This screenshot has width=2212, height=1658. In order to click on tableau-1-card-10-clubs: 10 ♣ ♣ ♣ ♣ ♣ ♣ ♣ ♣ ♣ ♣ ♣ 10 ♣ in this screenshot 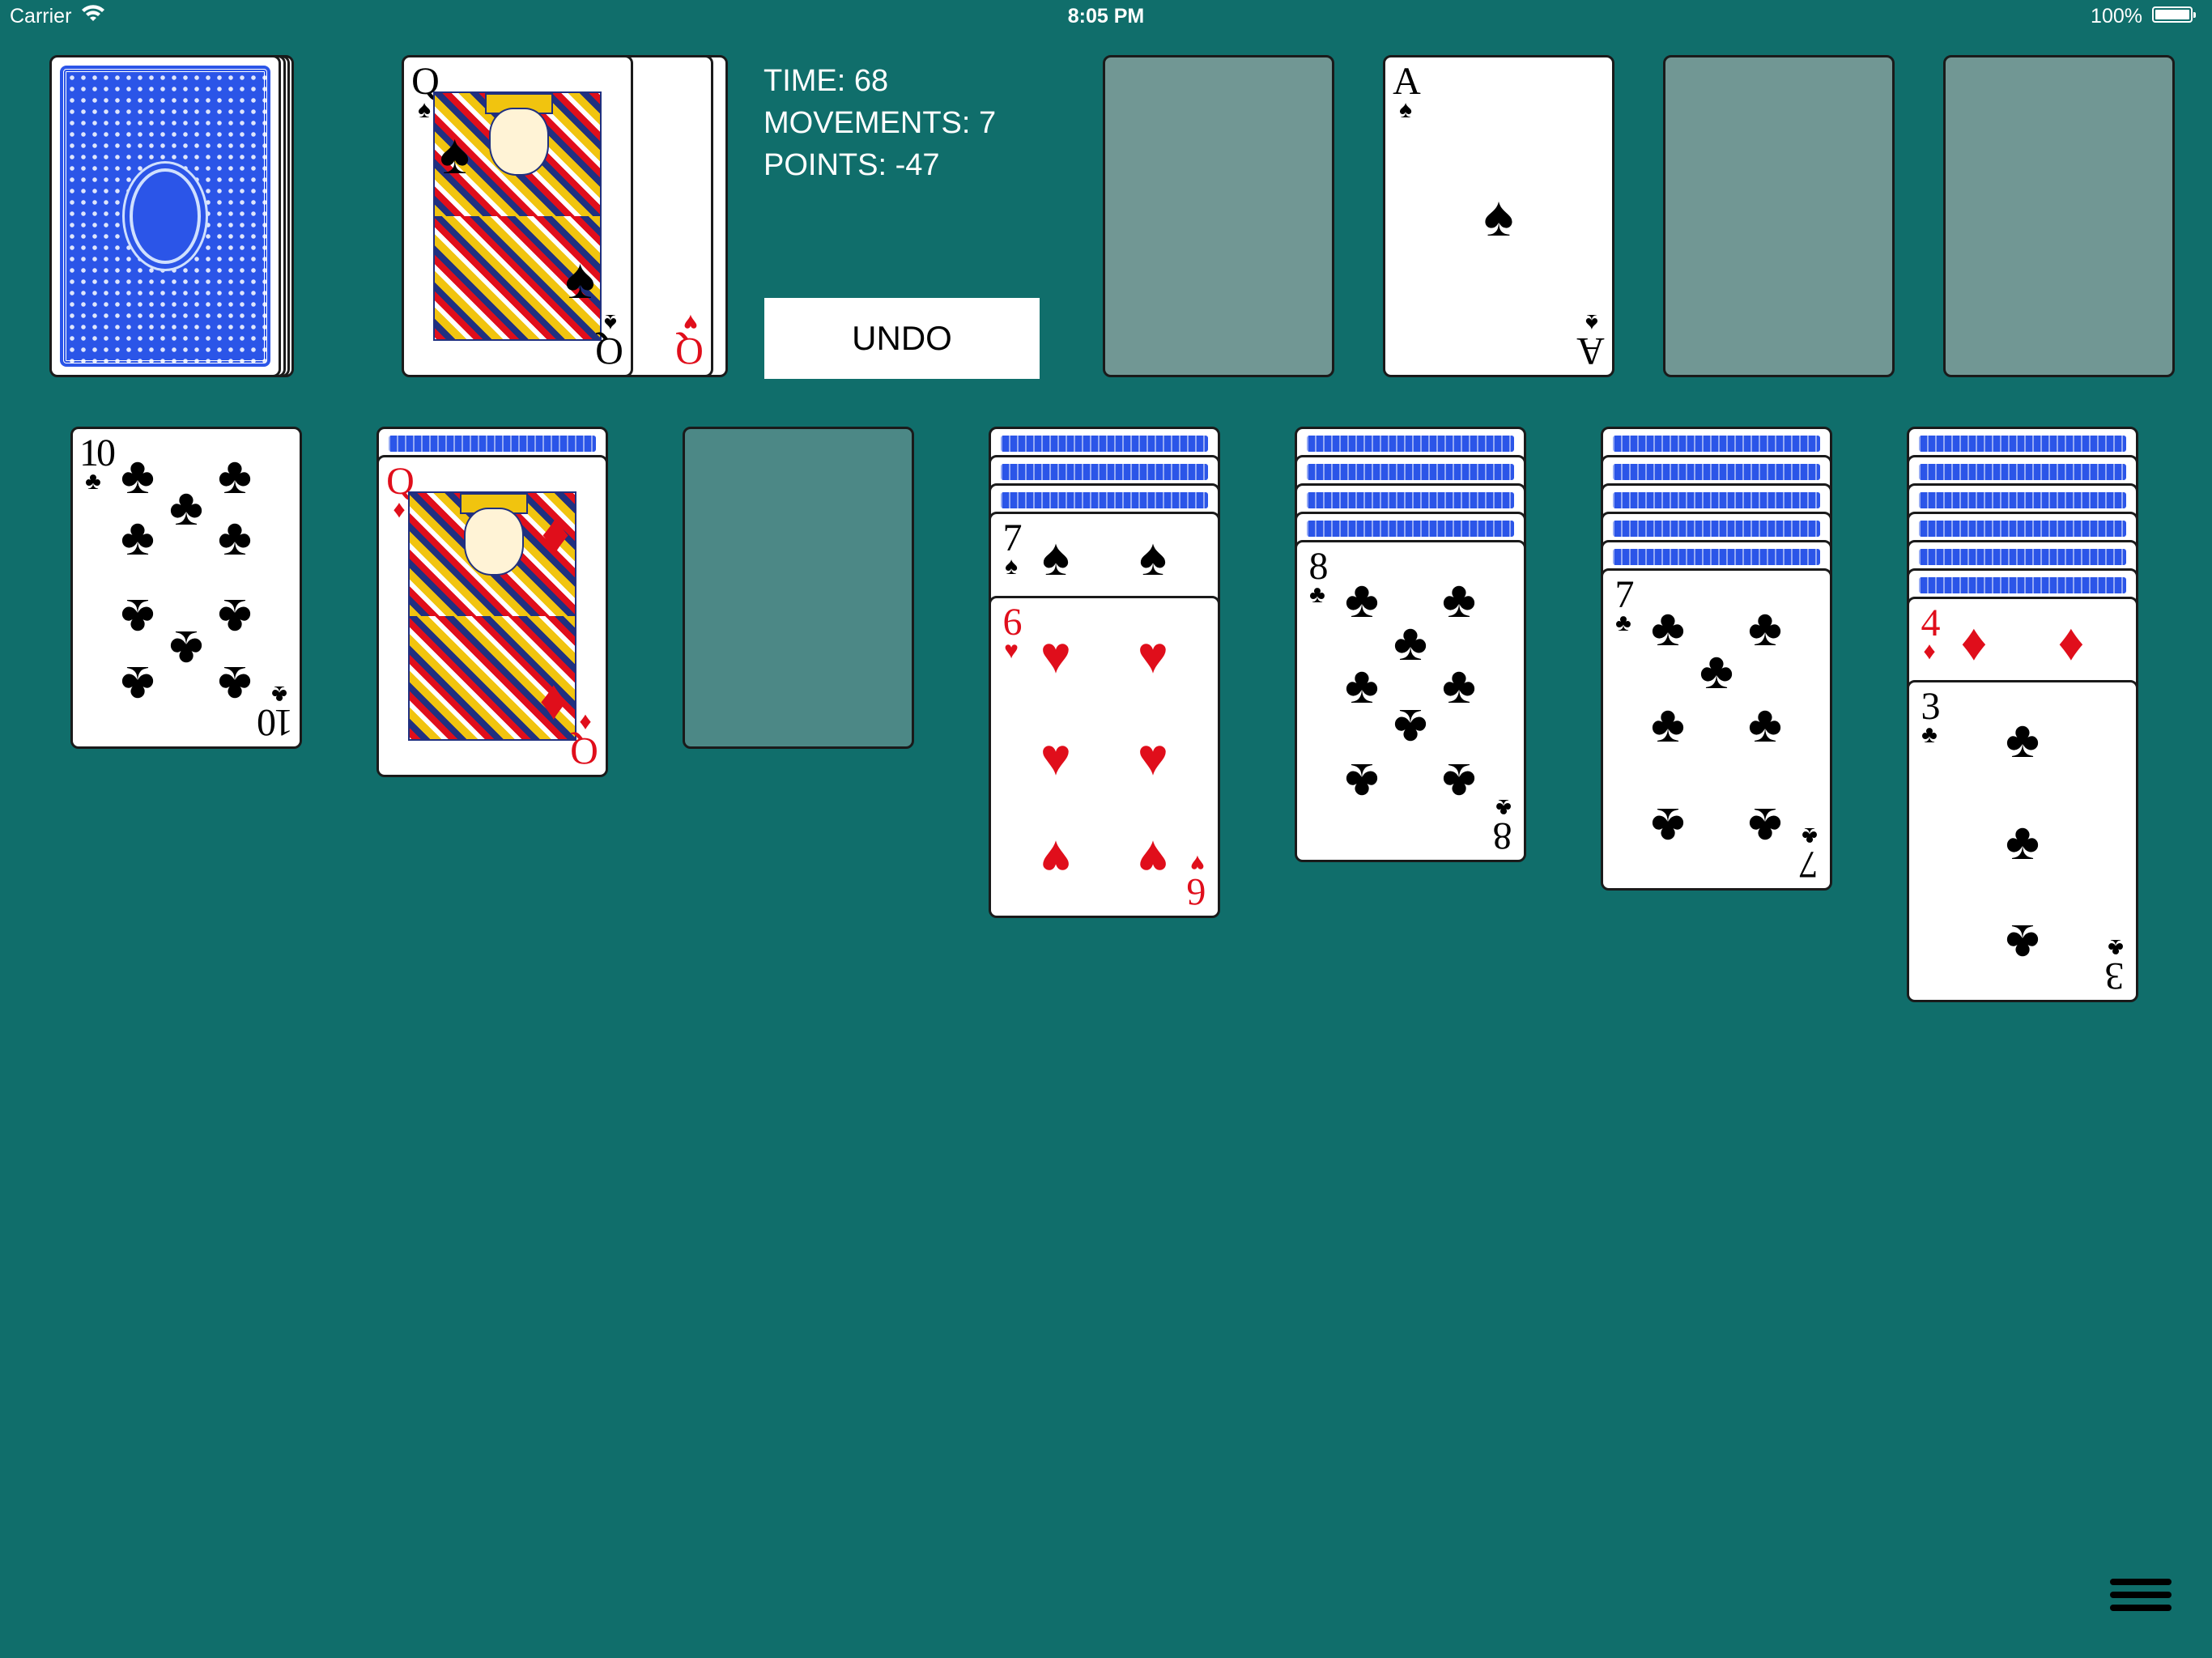, I will do `click(186, 588)`.